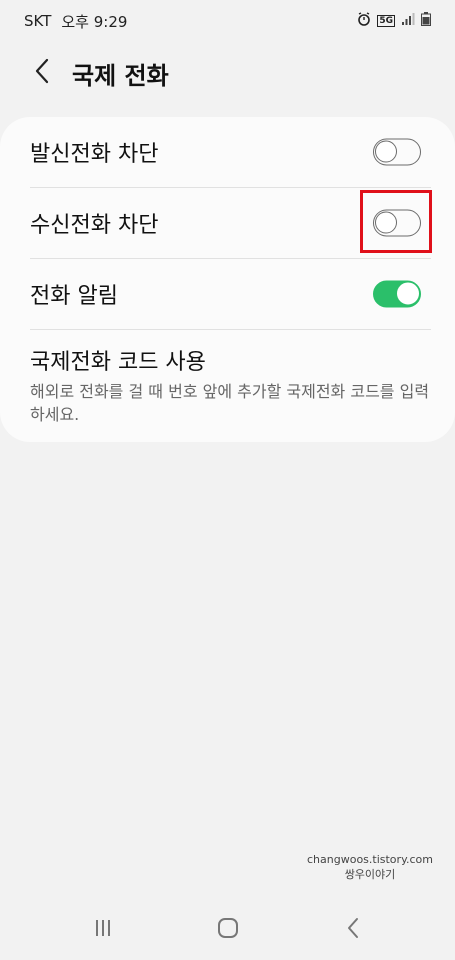 Image resolution: width=455 pixels, height=960 pixels. I want to click on nav-bar, so click(227, 930).